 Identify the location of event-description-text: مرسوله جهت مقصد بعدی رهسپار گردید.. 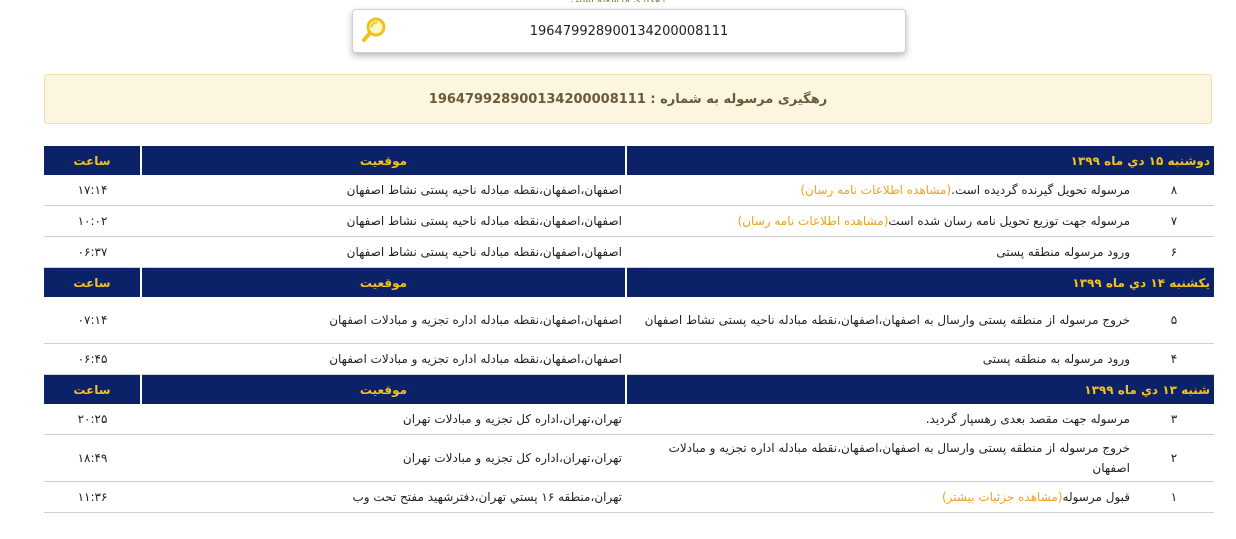
(1027, 419).